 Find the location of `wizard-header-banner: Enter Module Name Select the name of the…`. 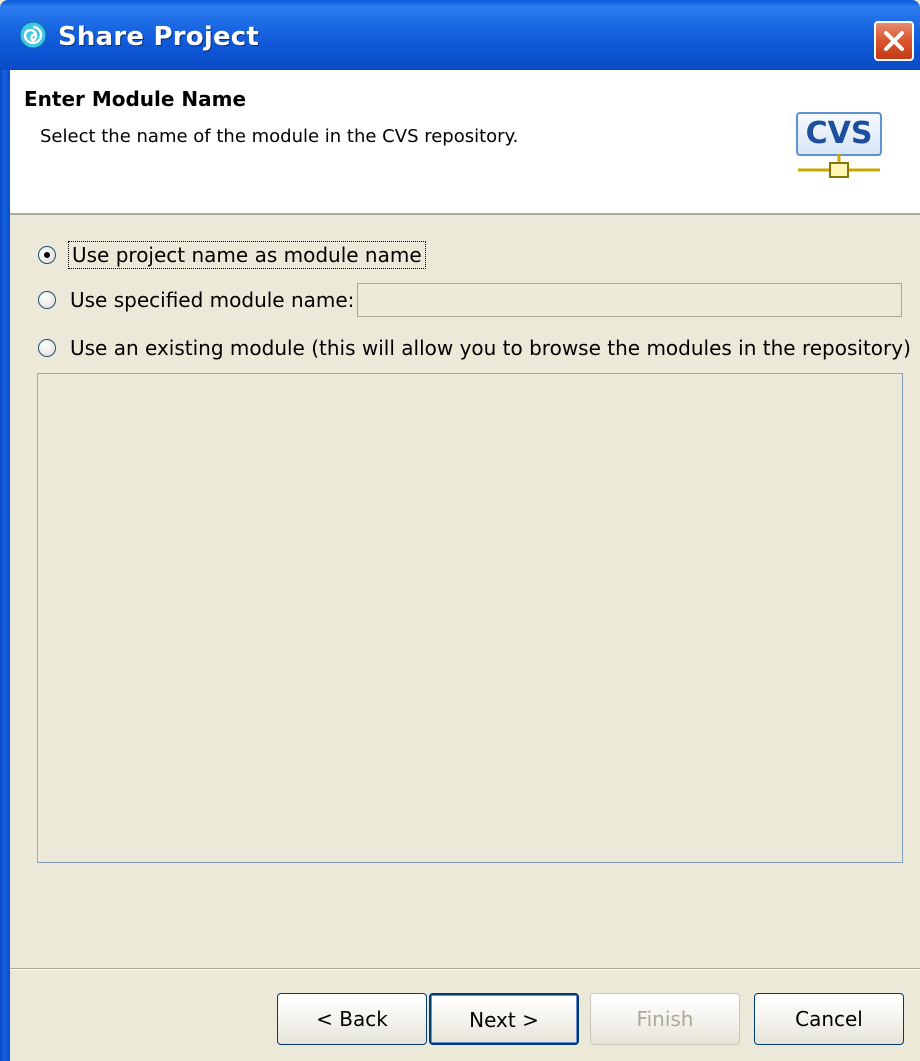

wizard-header-banner: Enter Module Name Select the name of the… is located at coordinates (465, 142).